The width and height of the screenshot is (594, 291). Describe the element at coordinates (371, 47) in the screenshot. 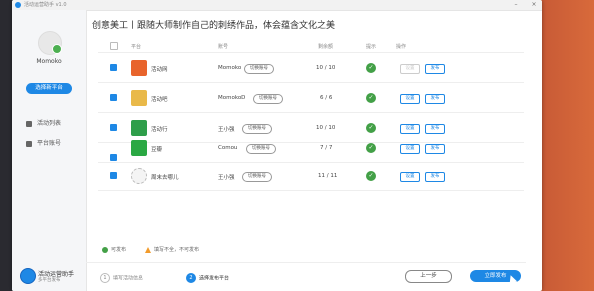

I see `column-header-tips: 提示` at that location.